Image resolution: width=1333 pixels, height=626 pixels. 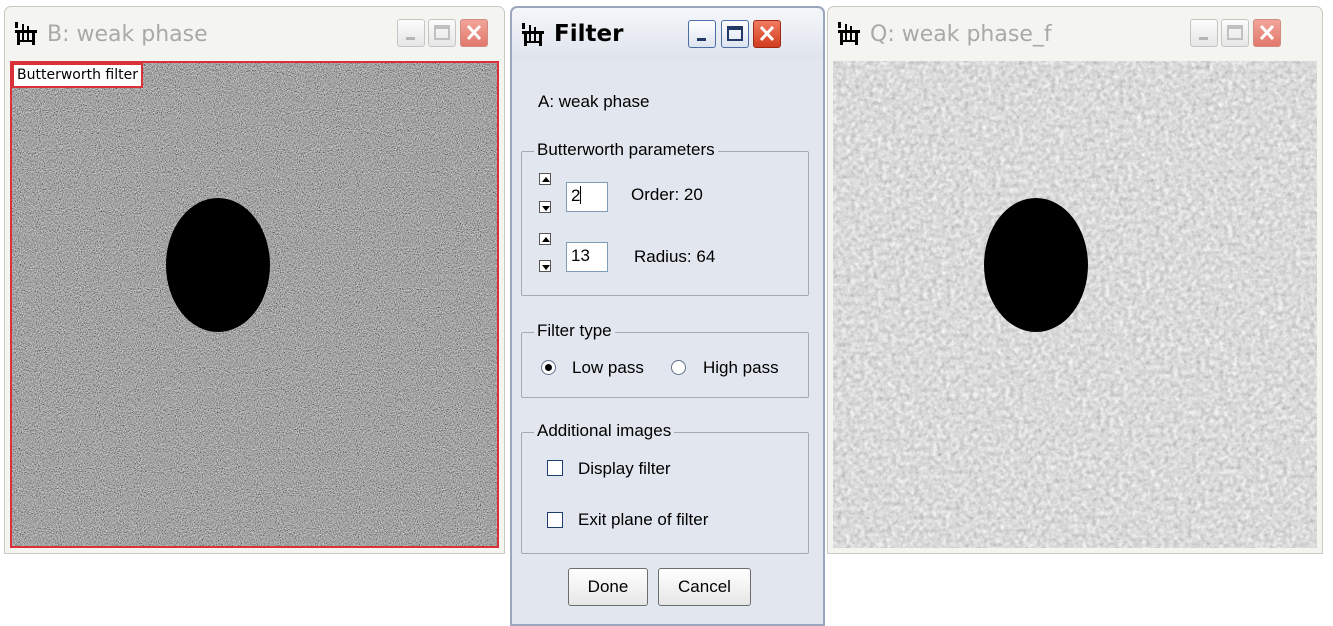 What do you see at coordinates (254, 33) in the screenshot?
I see `title-bar: B: weak phase` at bounding box center [254, 33].